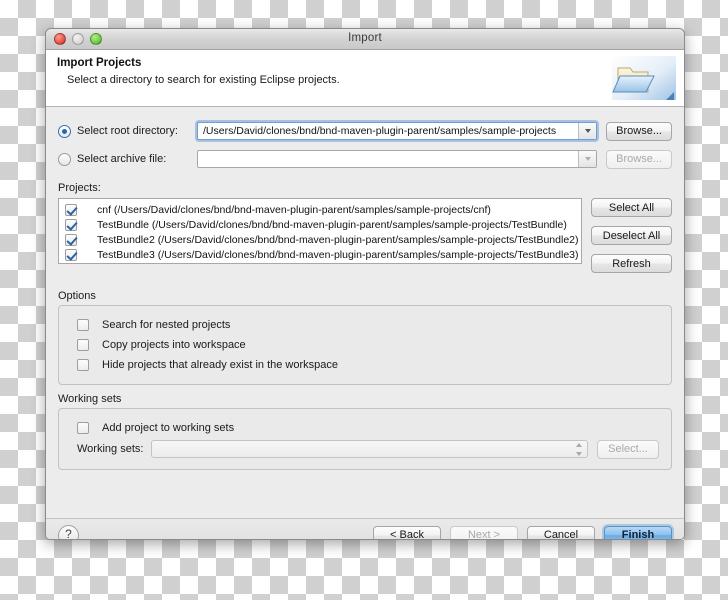 This screenshot has width=728, height=600. What do you see at coordinates (365, 428) in the screenshot?
I see `add-to-working-sets-row: Add project to working sets` at bounding box center [365, 428].